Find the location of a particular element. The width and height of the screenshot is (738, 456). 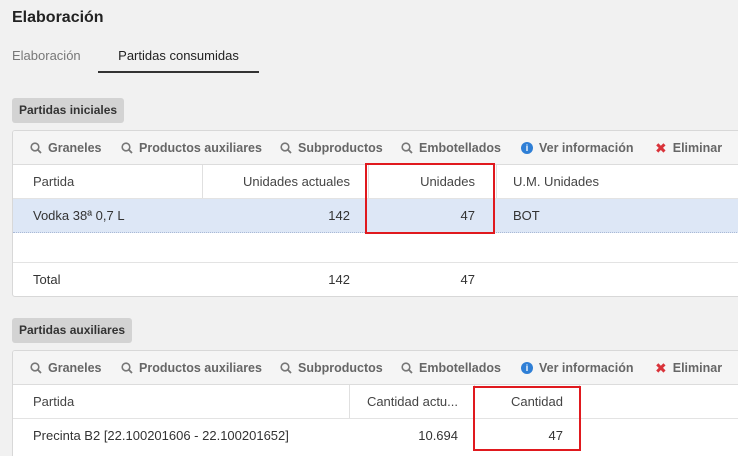

cell-um-unidades: BOT is located at coordinates (526, 215).